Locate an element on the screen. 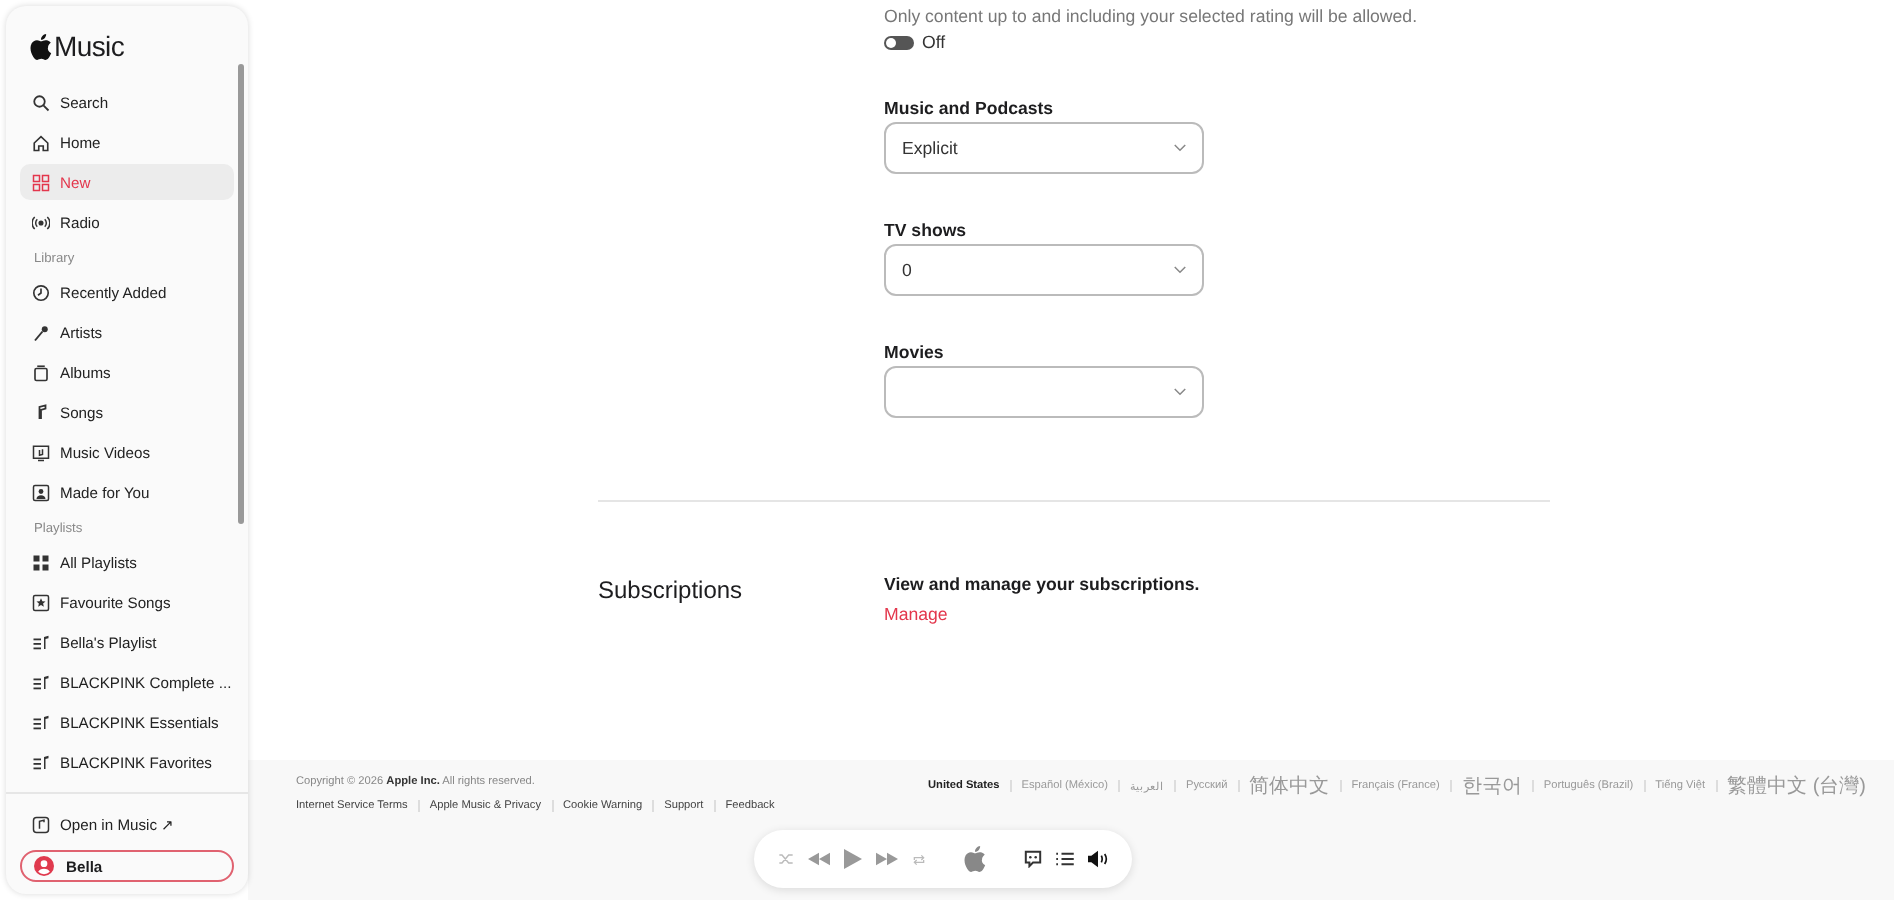 This screenshot has height=900, width=1894. repeat-icon is located at coordinates (919, 859).